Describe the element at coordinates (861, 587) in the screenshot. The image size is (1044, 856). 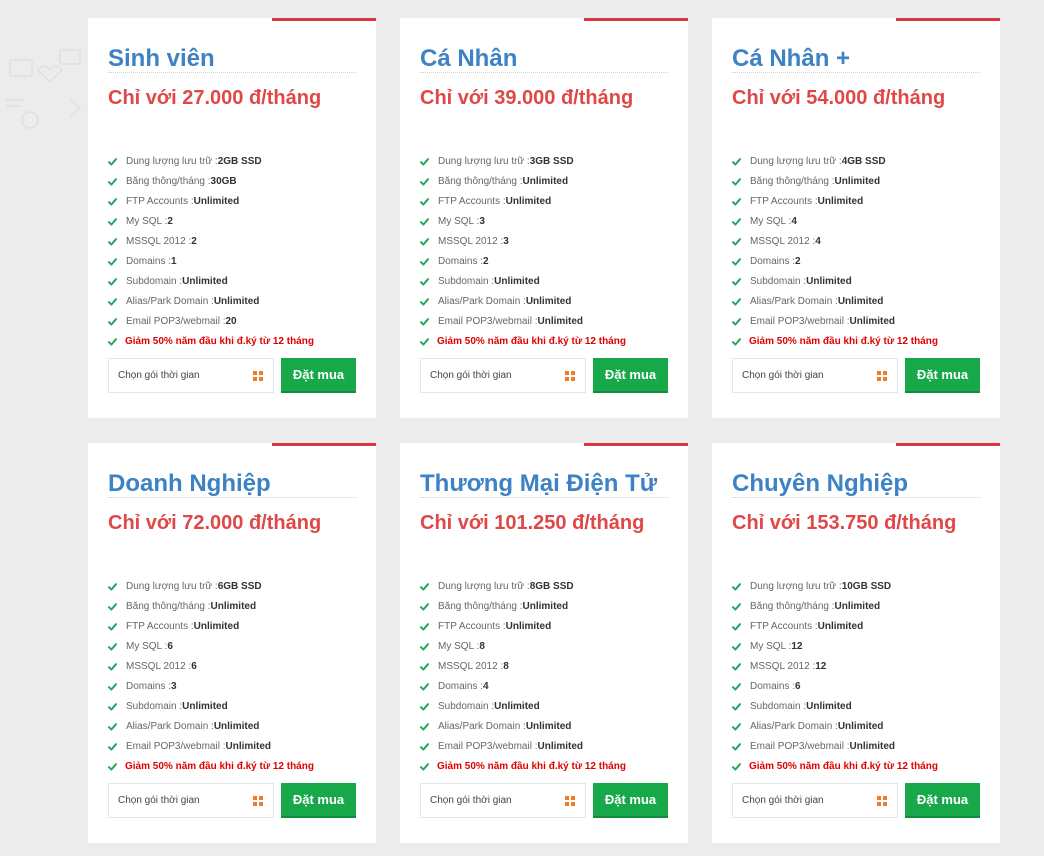
I see `feature-storage: Dung lượng lưu trữ : 10GB SSD` at that location.